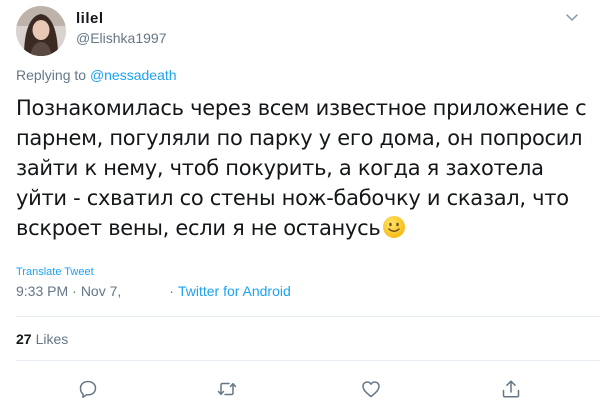 This screenshot has width=600, height=408. I want to click on reply-prefix: Replying to, so click(53, 75).